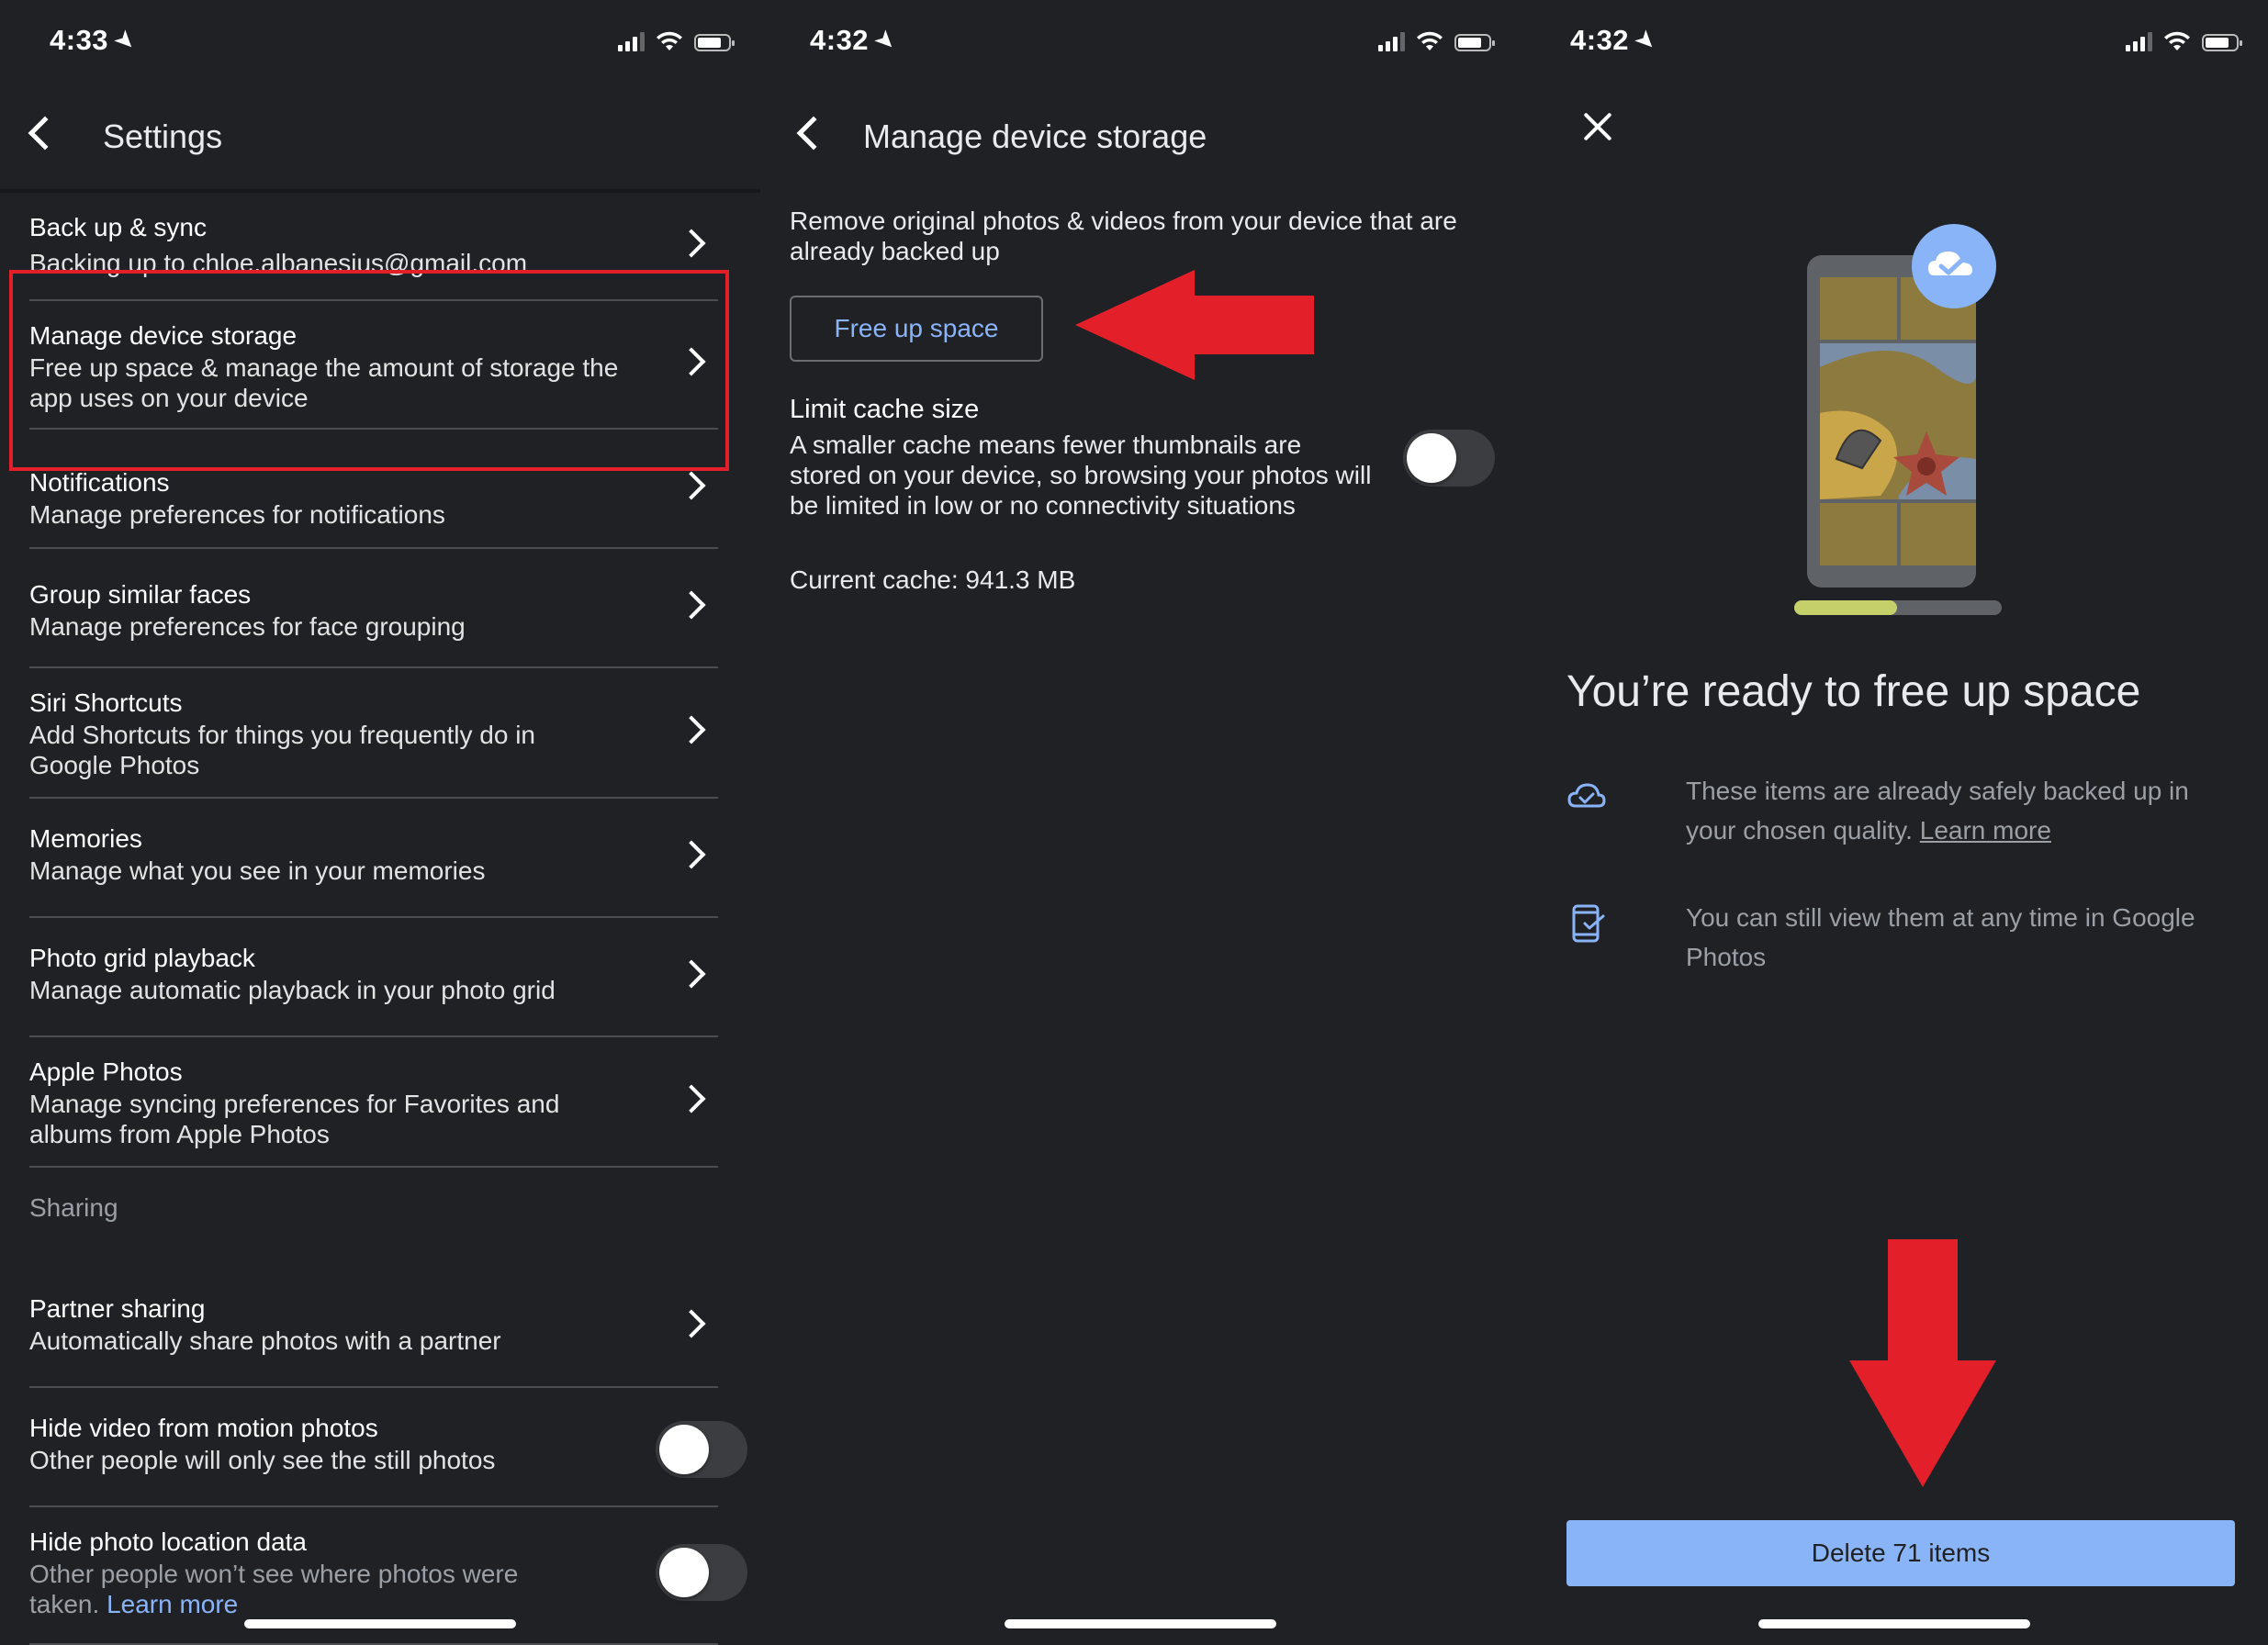 The image size is (2268, 1645). I want to click on phone-check-icon, so click(1588, 923).